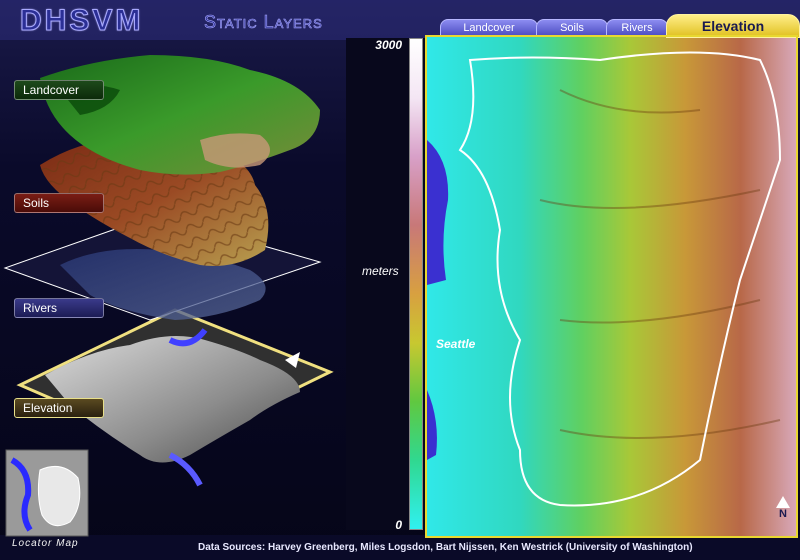  Describe the element at coordinates (59, 408) in the screenshot. I see `layer-button-elevation: Elevation` at that location.